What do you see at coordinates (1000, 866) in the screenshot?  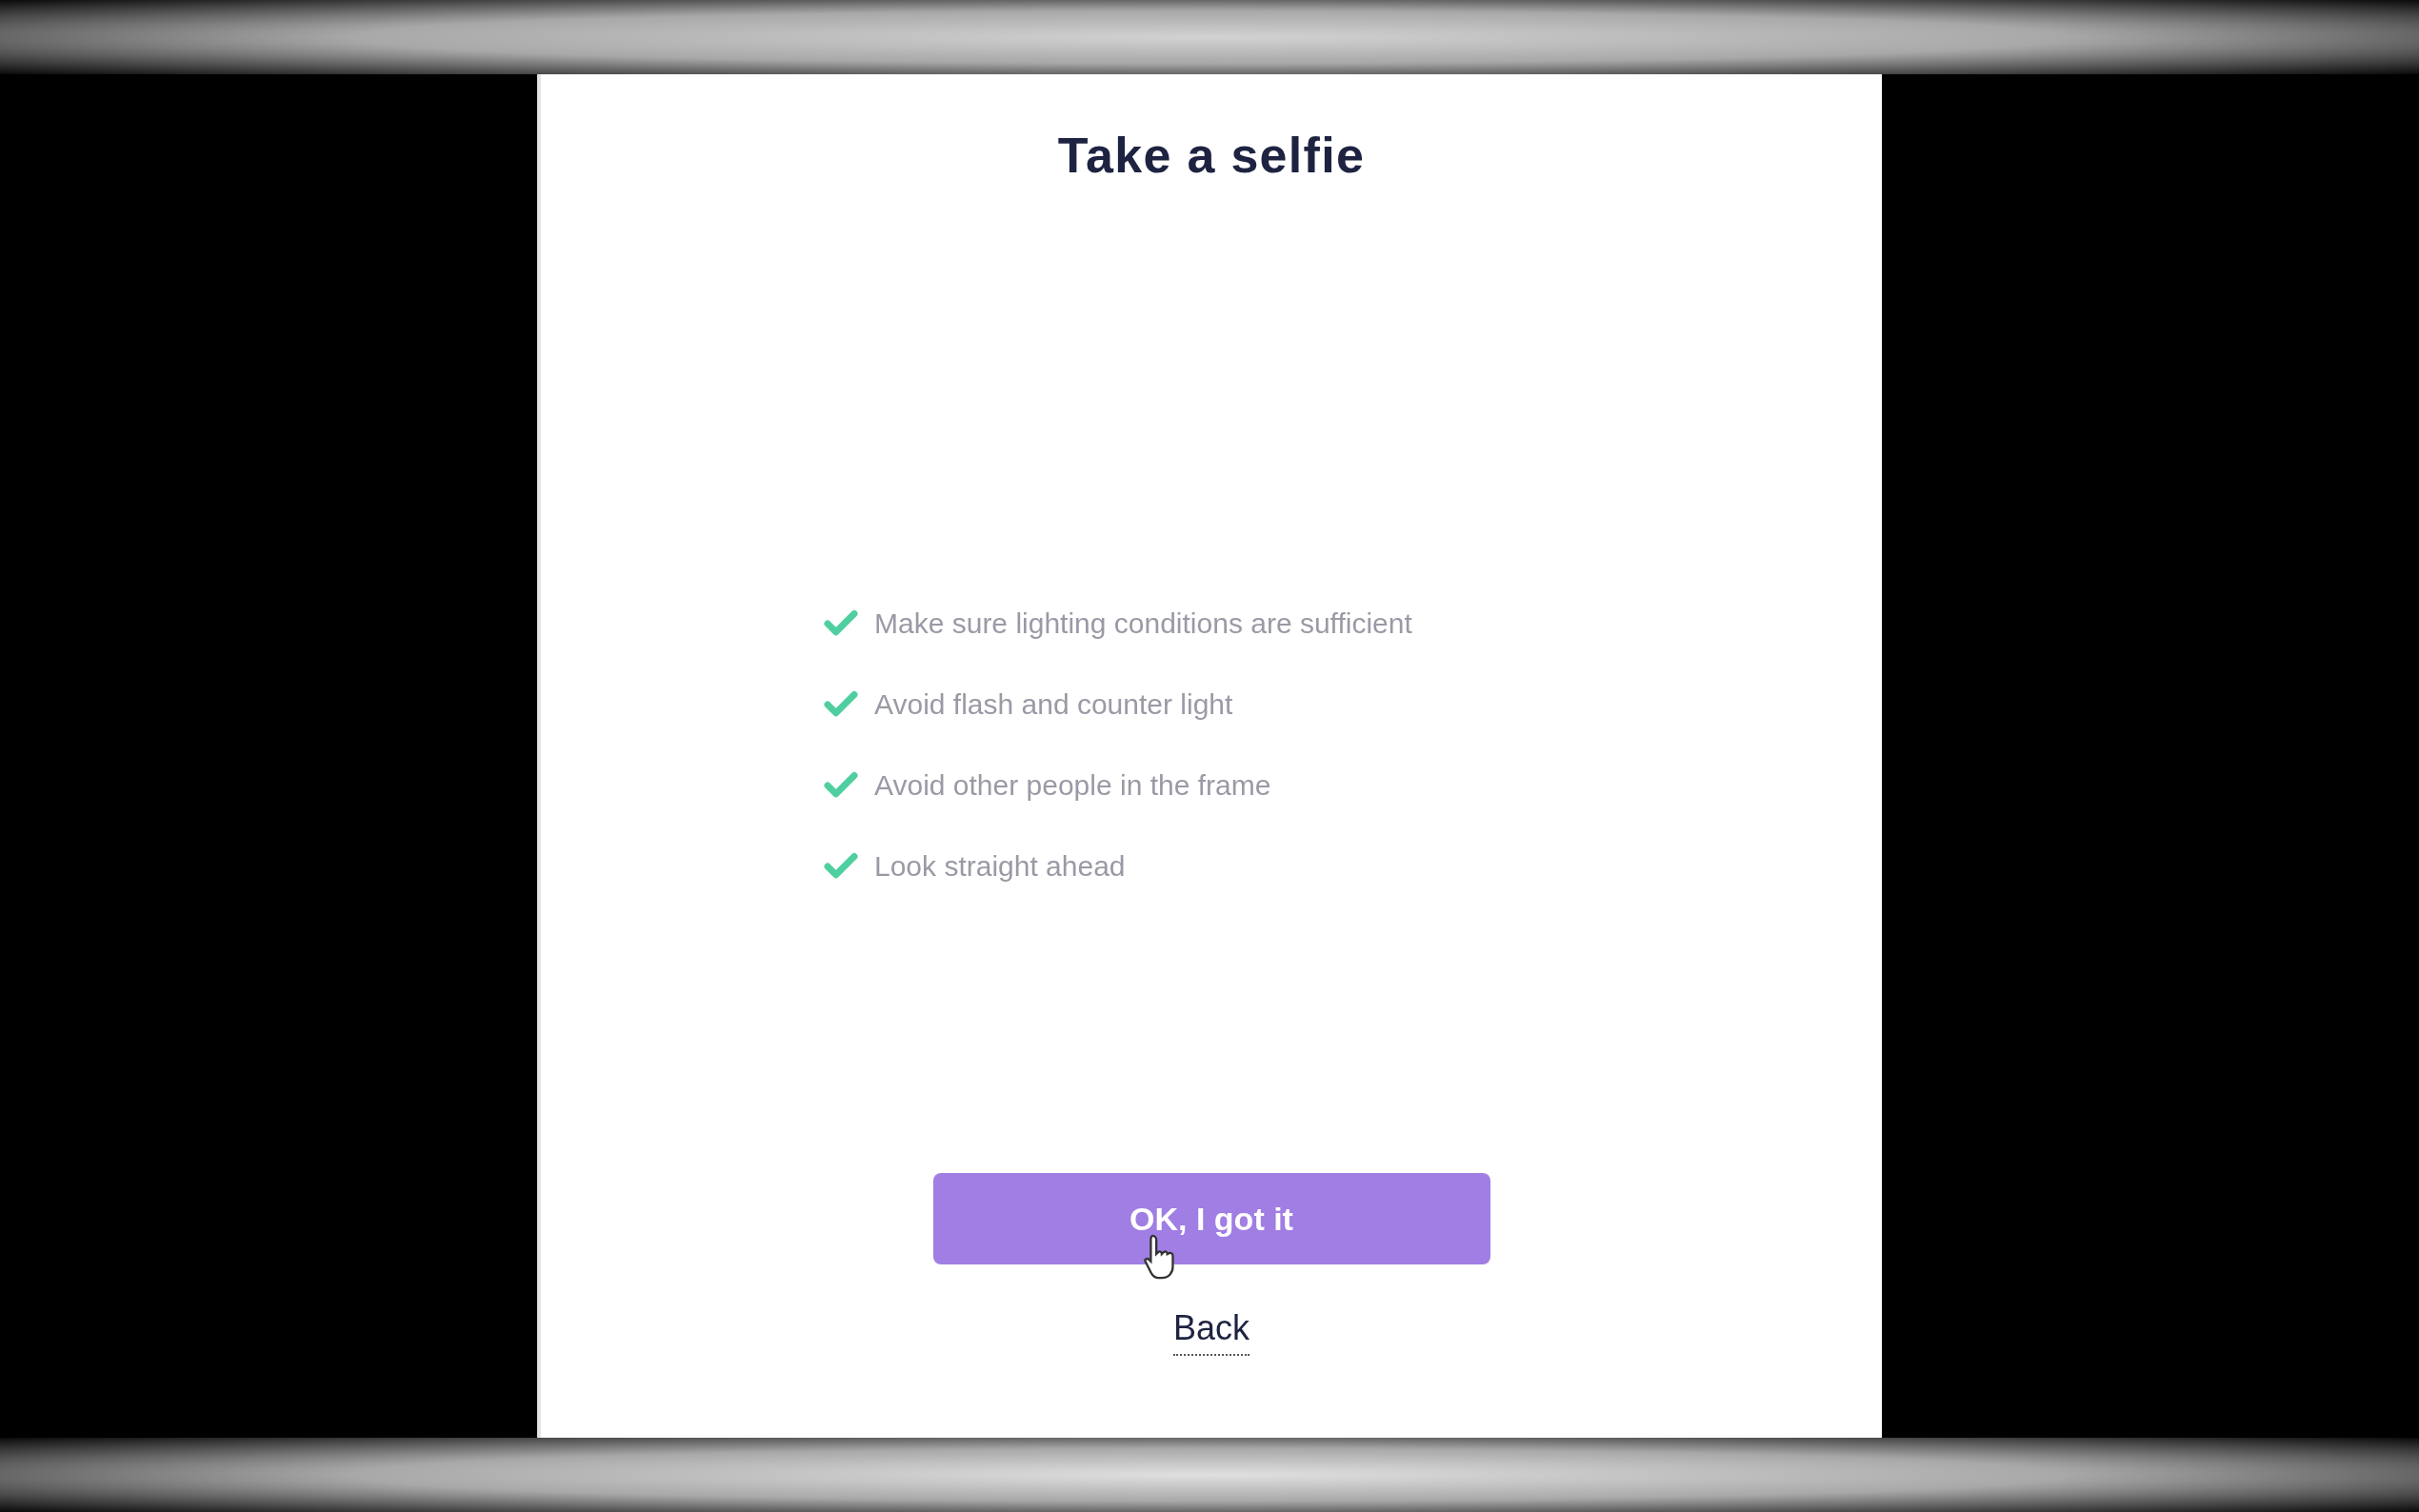 I see `tip-text: Look straight ahead` at bounding box center [1000, 866].